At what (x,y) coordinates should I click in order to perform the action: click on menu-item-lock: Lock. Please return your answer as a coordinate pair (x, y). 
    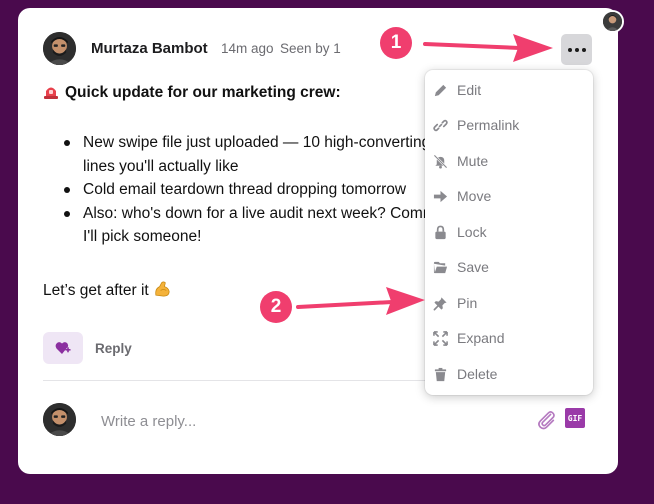
    Looking at the image, I should click on (509, 232).